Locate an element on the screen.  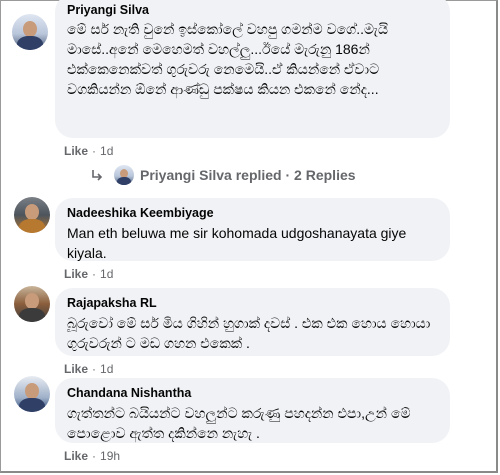
reply-arrow-icon is located at coordinates (97, 175).